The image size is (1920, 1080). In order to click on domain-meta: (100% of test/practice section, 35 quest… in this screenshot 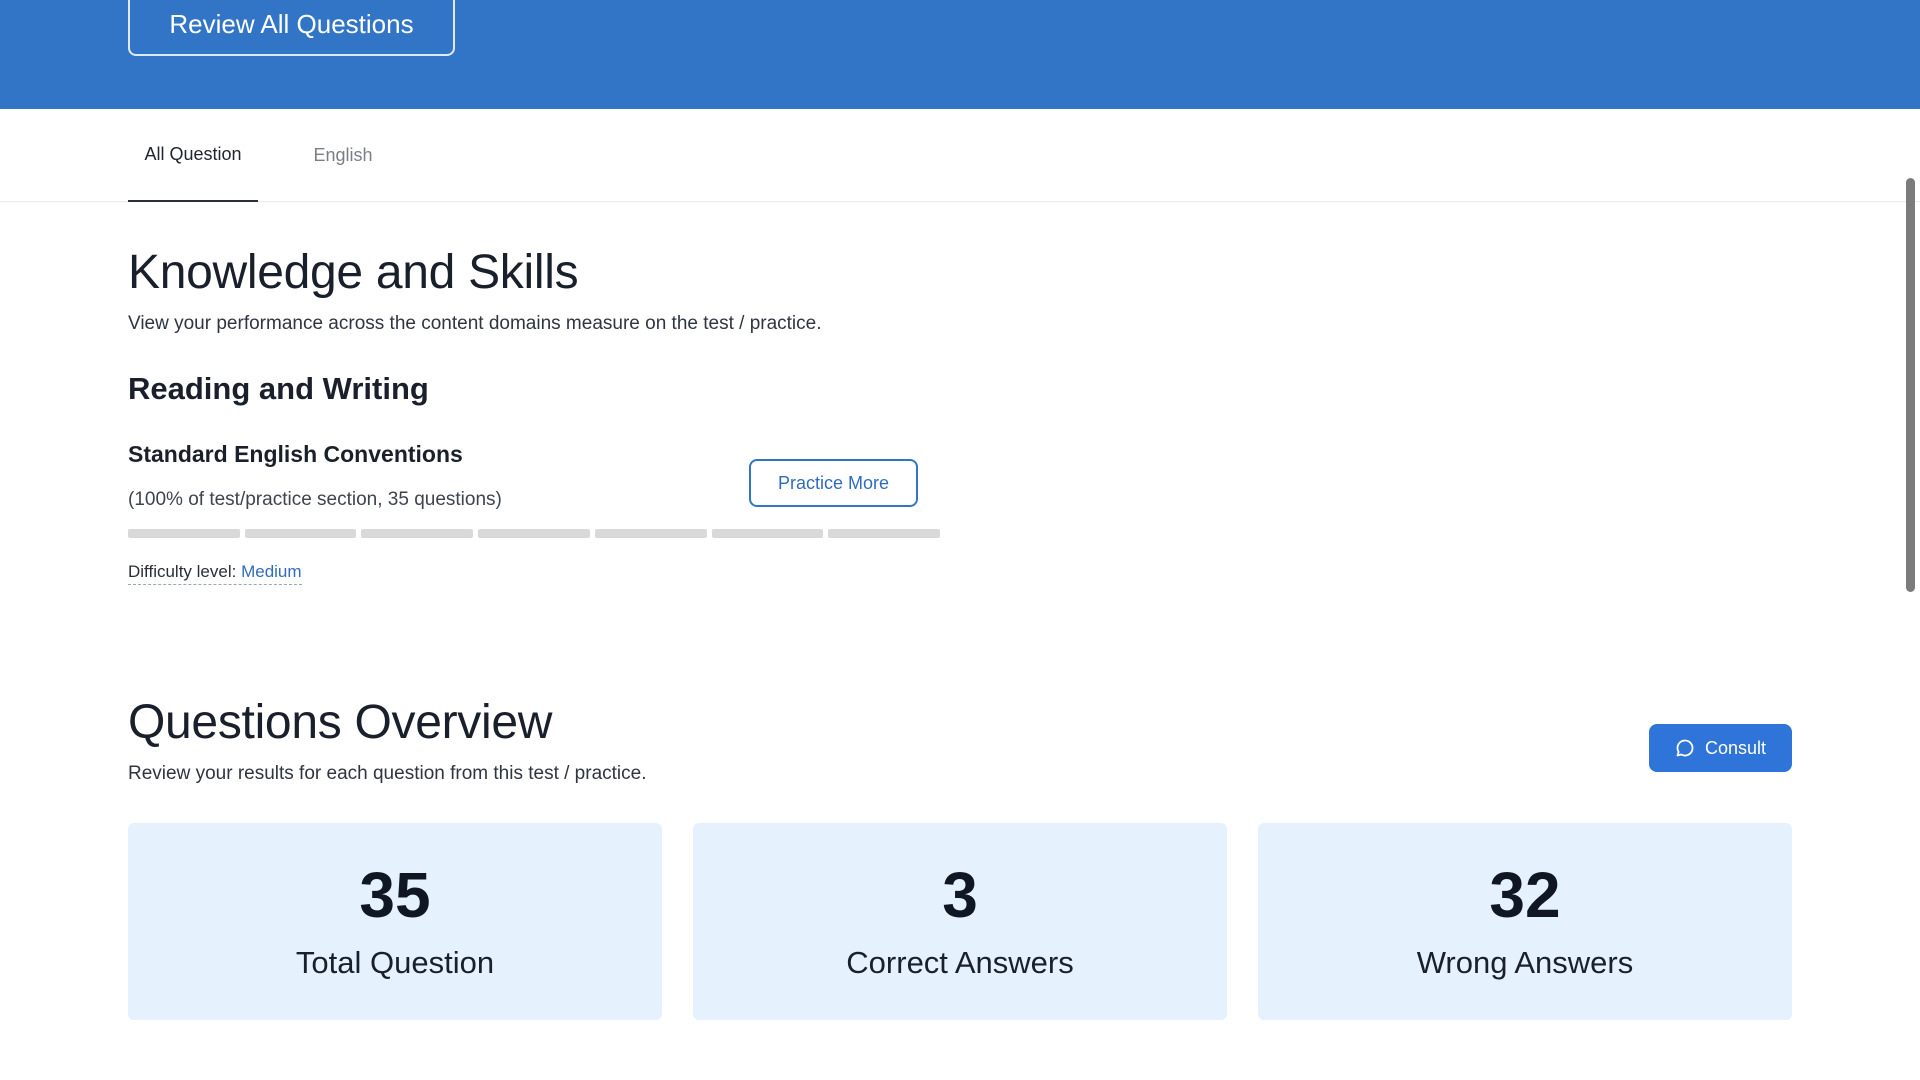, I will do `click(315, 499)`.